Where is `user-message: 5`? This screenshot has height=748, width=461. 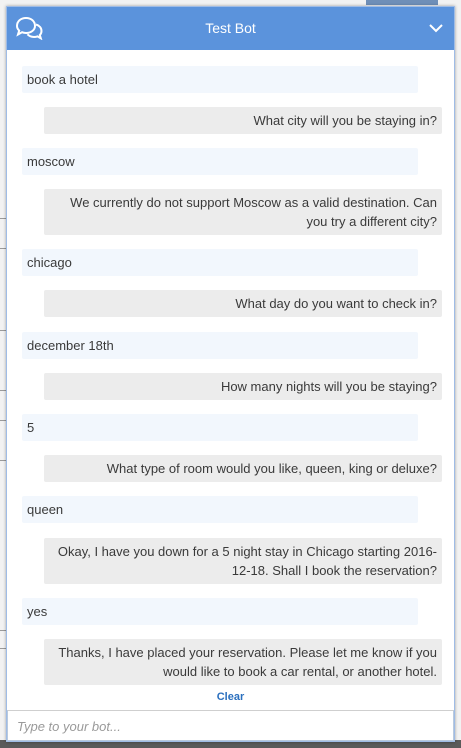
user-message: 5 is located at coordinates (220, 427).